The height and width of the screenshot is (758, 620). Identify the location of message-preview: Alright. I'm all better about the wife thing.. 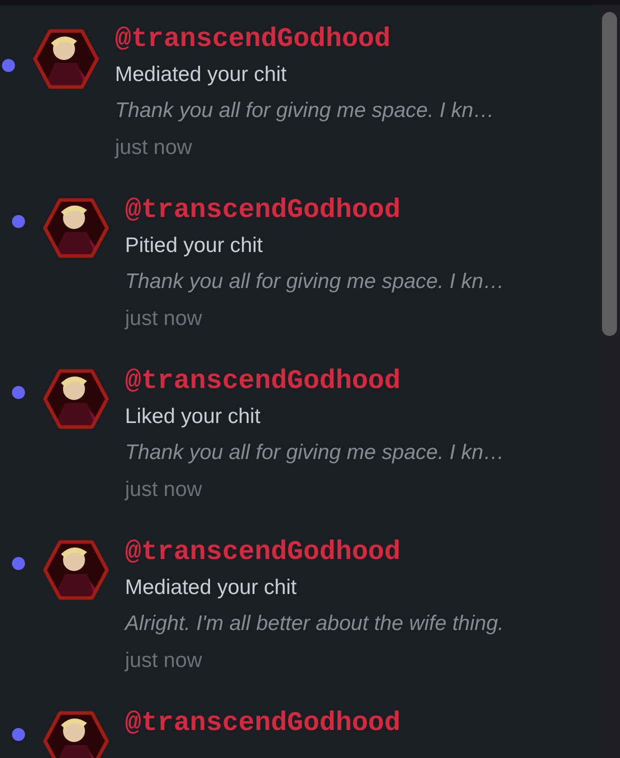
(314, 624).